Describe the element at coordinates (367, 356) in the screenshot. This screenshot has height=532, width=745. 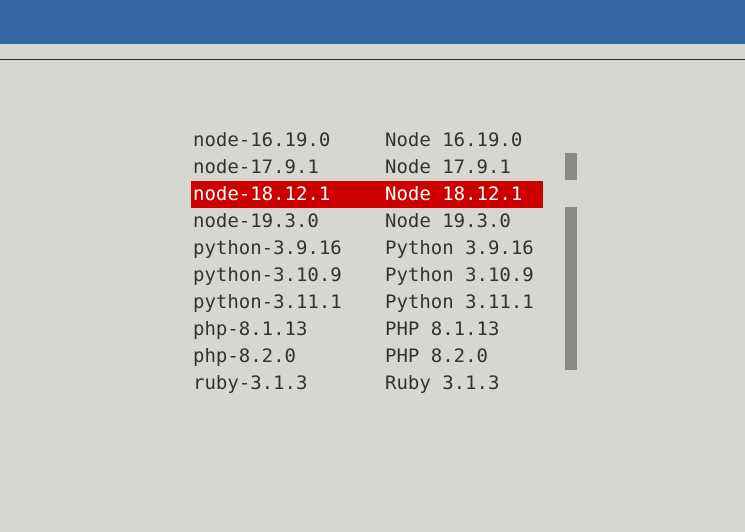
I see `menu-item: php-8.2.0 PHP 8.2.0` at that location.